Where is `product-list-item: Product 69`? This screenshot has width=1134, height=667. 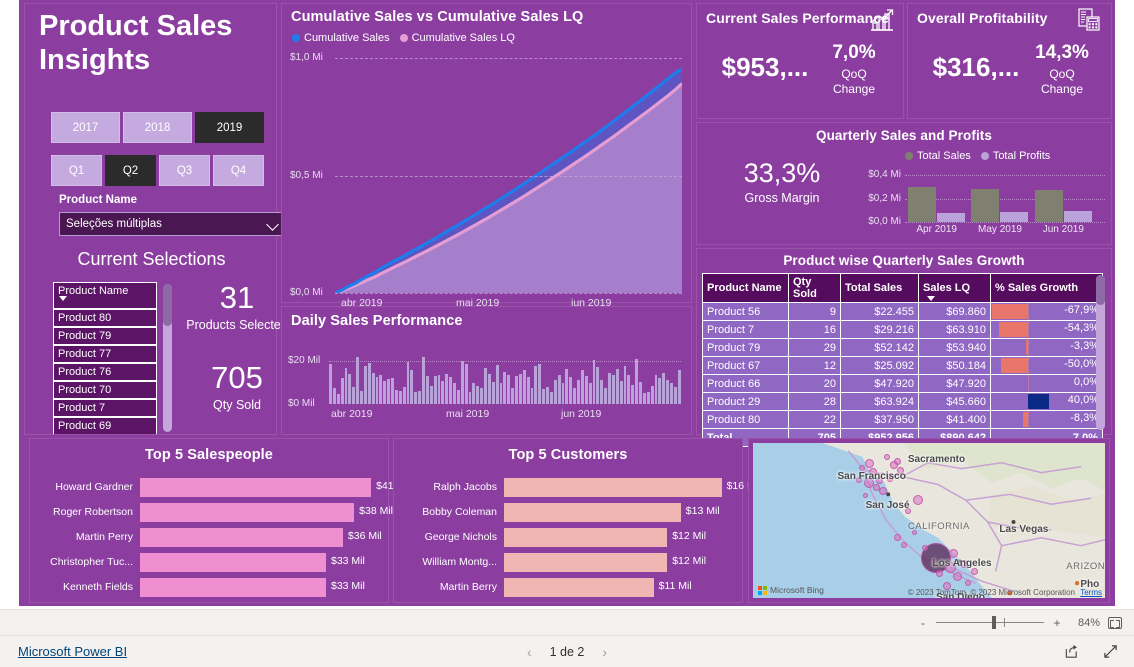
product-list-item: Product 69 is located at coordinates (105, 425).